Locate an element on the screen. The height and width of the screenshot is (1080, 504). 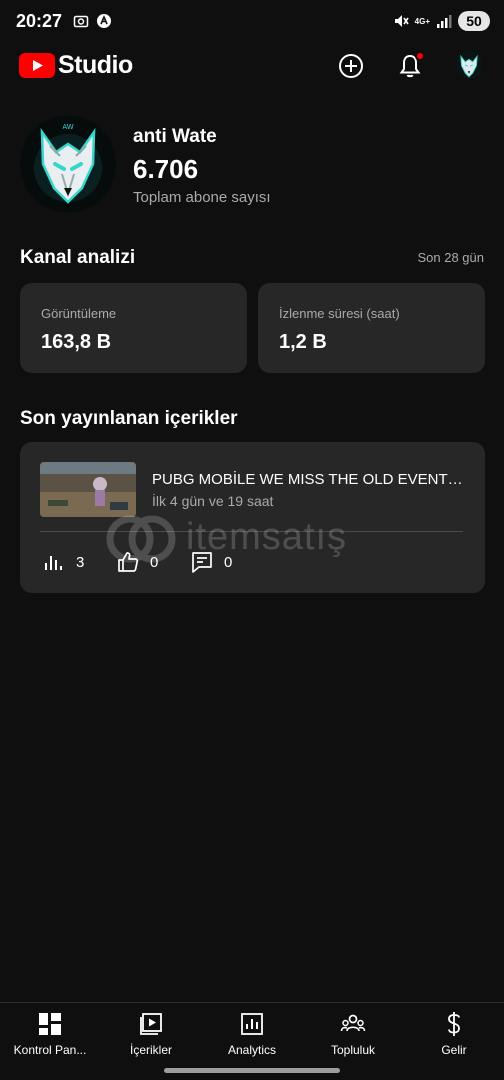
subscriber-count: 6.706 is located at coordinates (166, 169).